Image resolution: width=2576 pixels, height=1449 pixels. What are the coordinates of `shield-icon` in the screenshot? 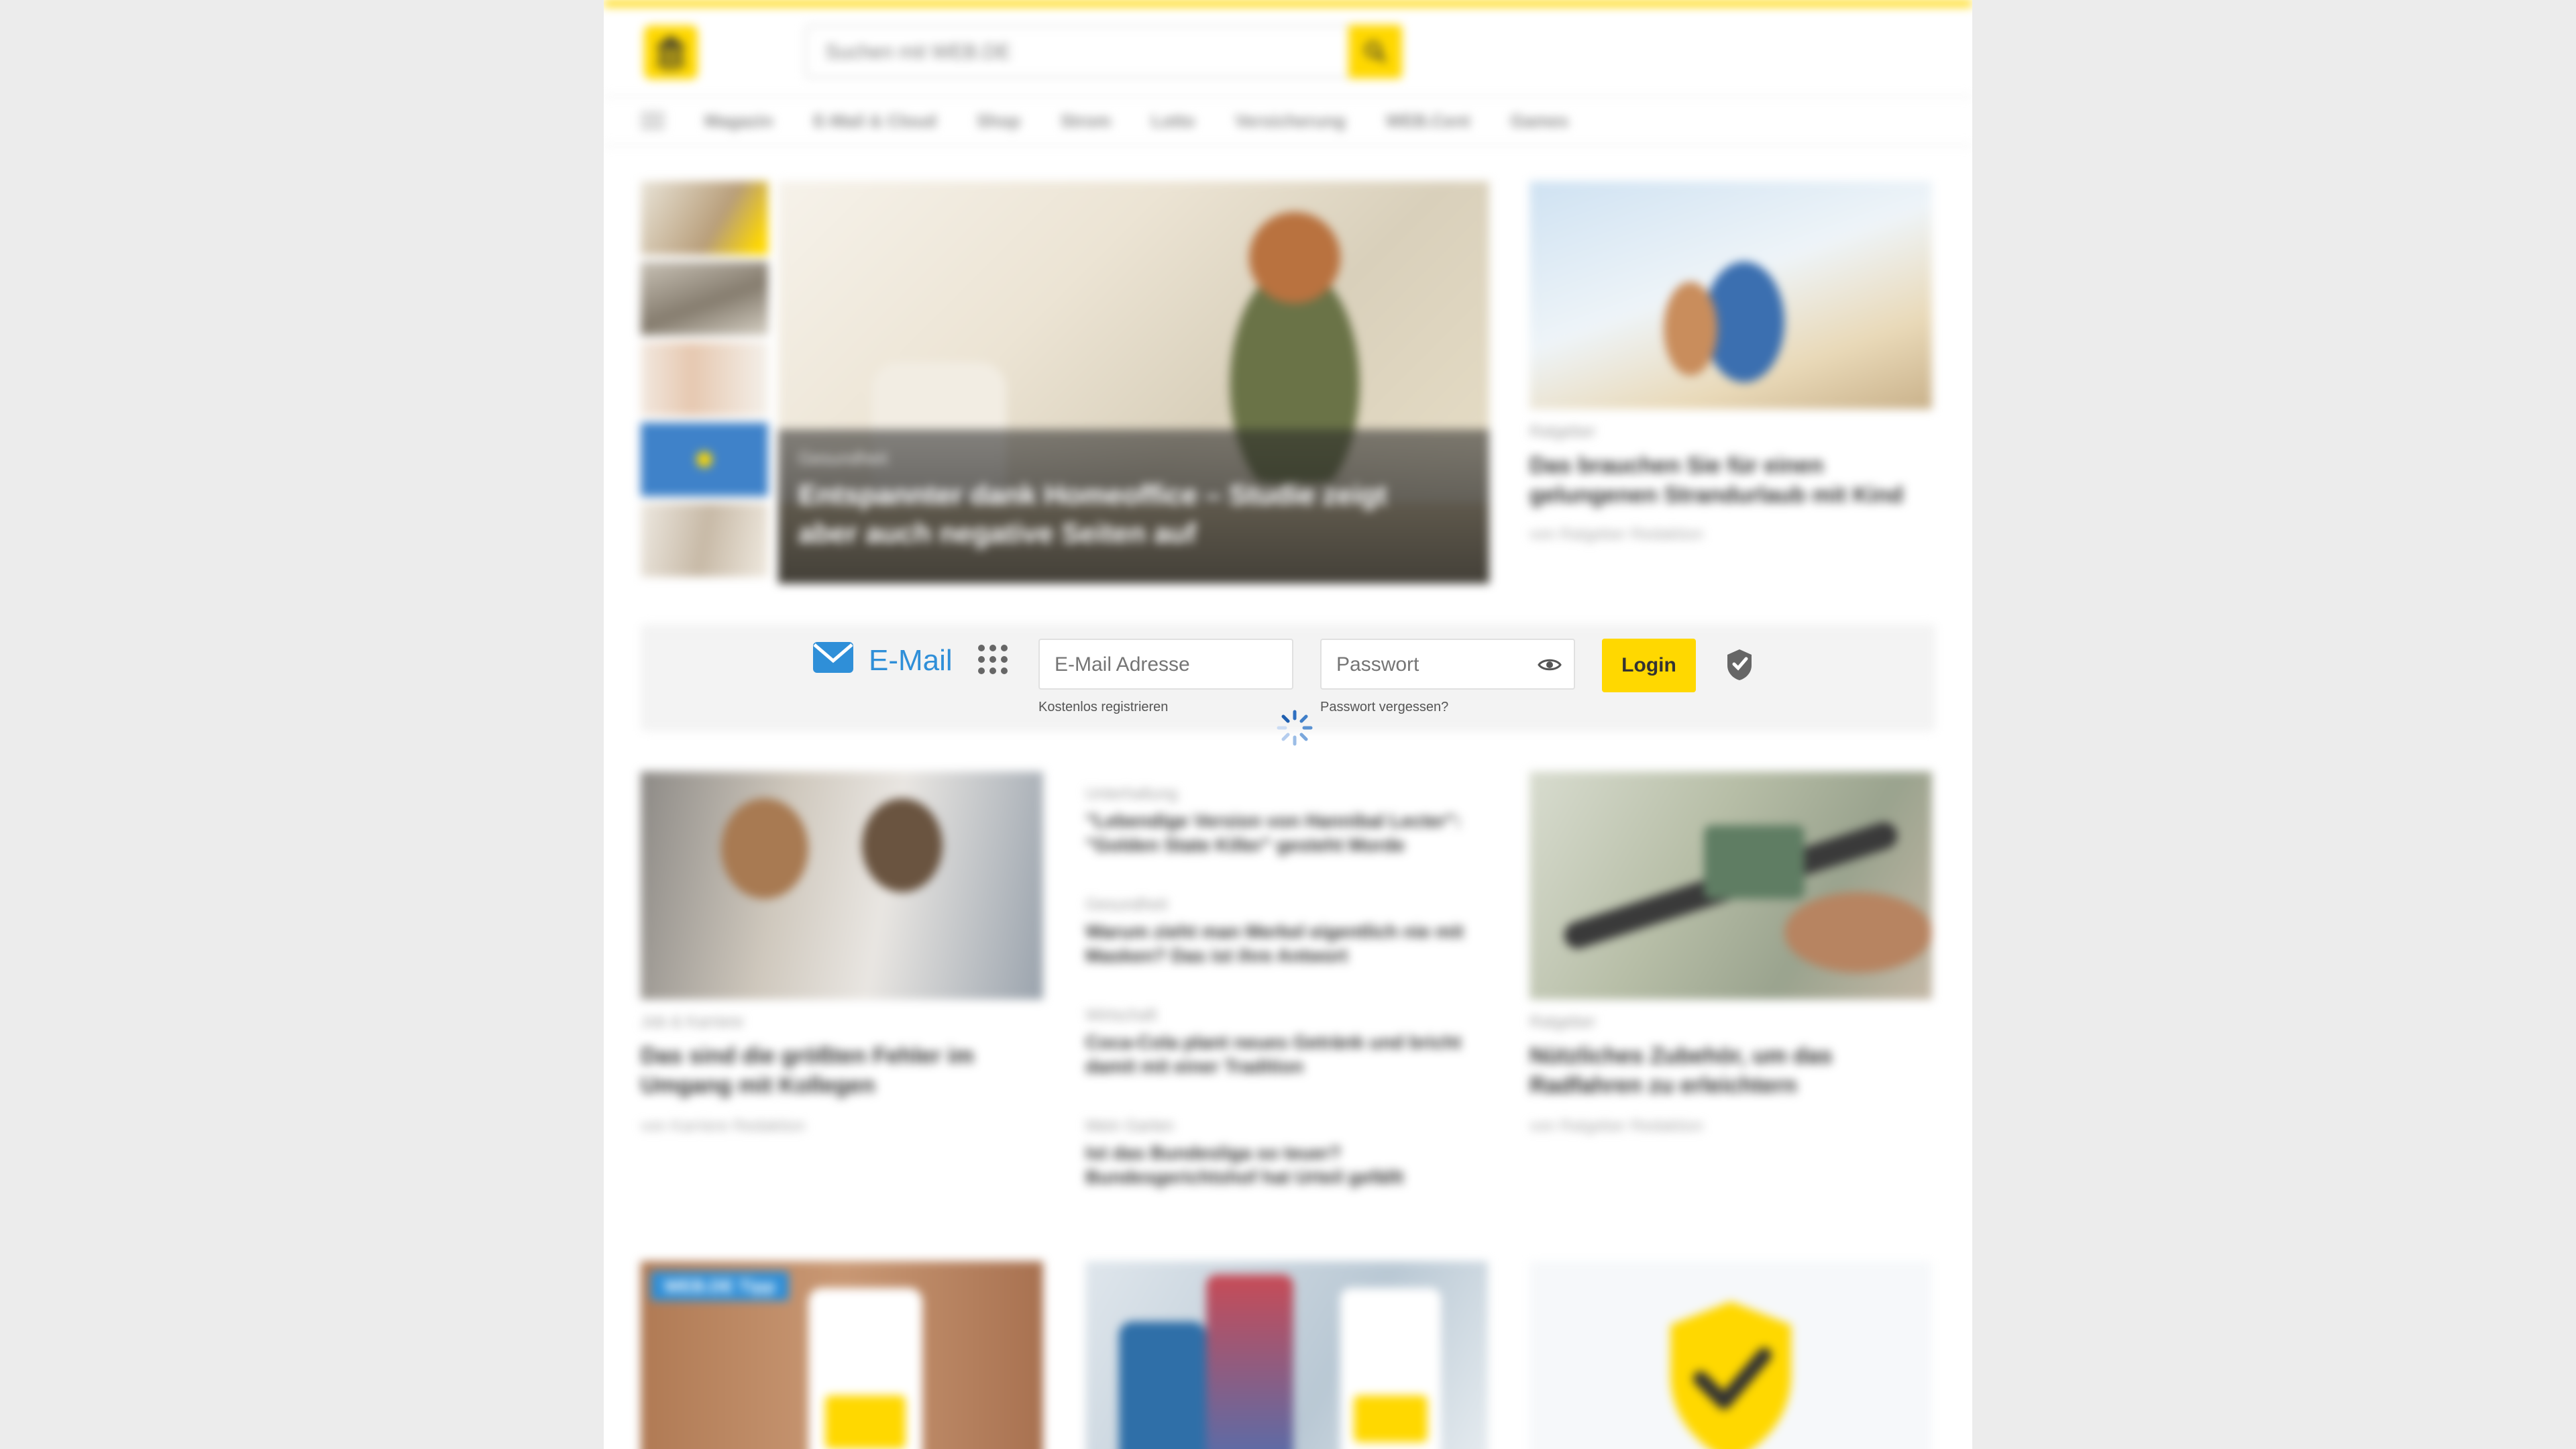 It's located at (1730, 1375).